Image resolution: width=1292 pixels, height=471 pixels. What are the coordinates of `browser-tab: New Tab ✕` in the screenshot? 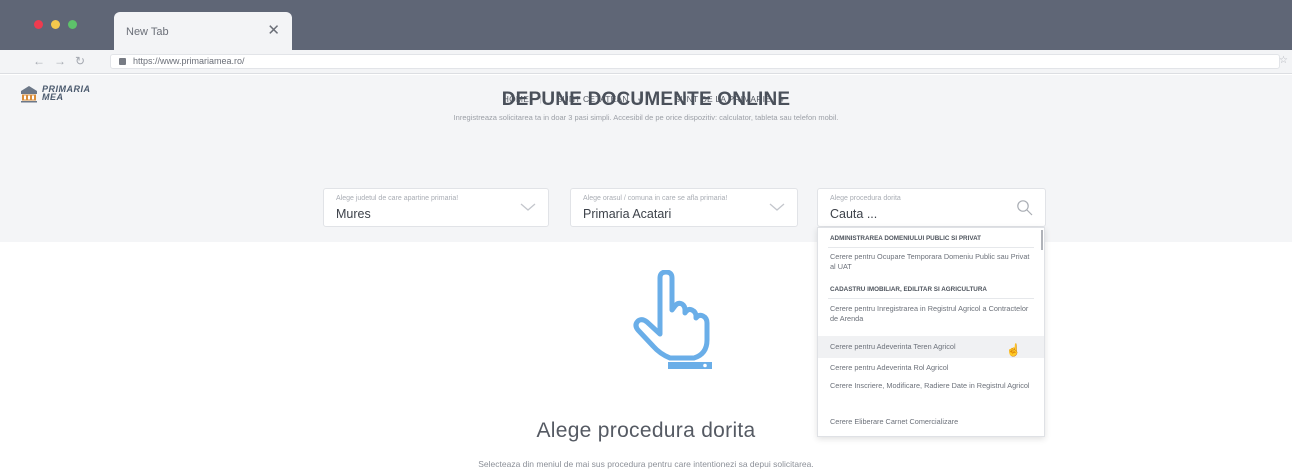 It's located at (203, 31).